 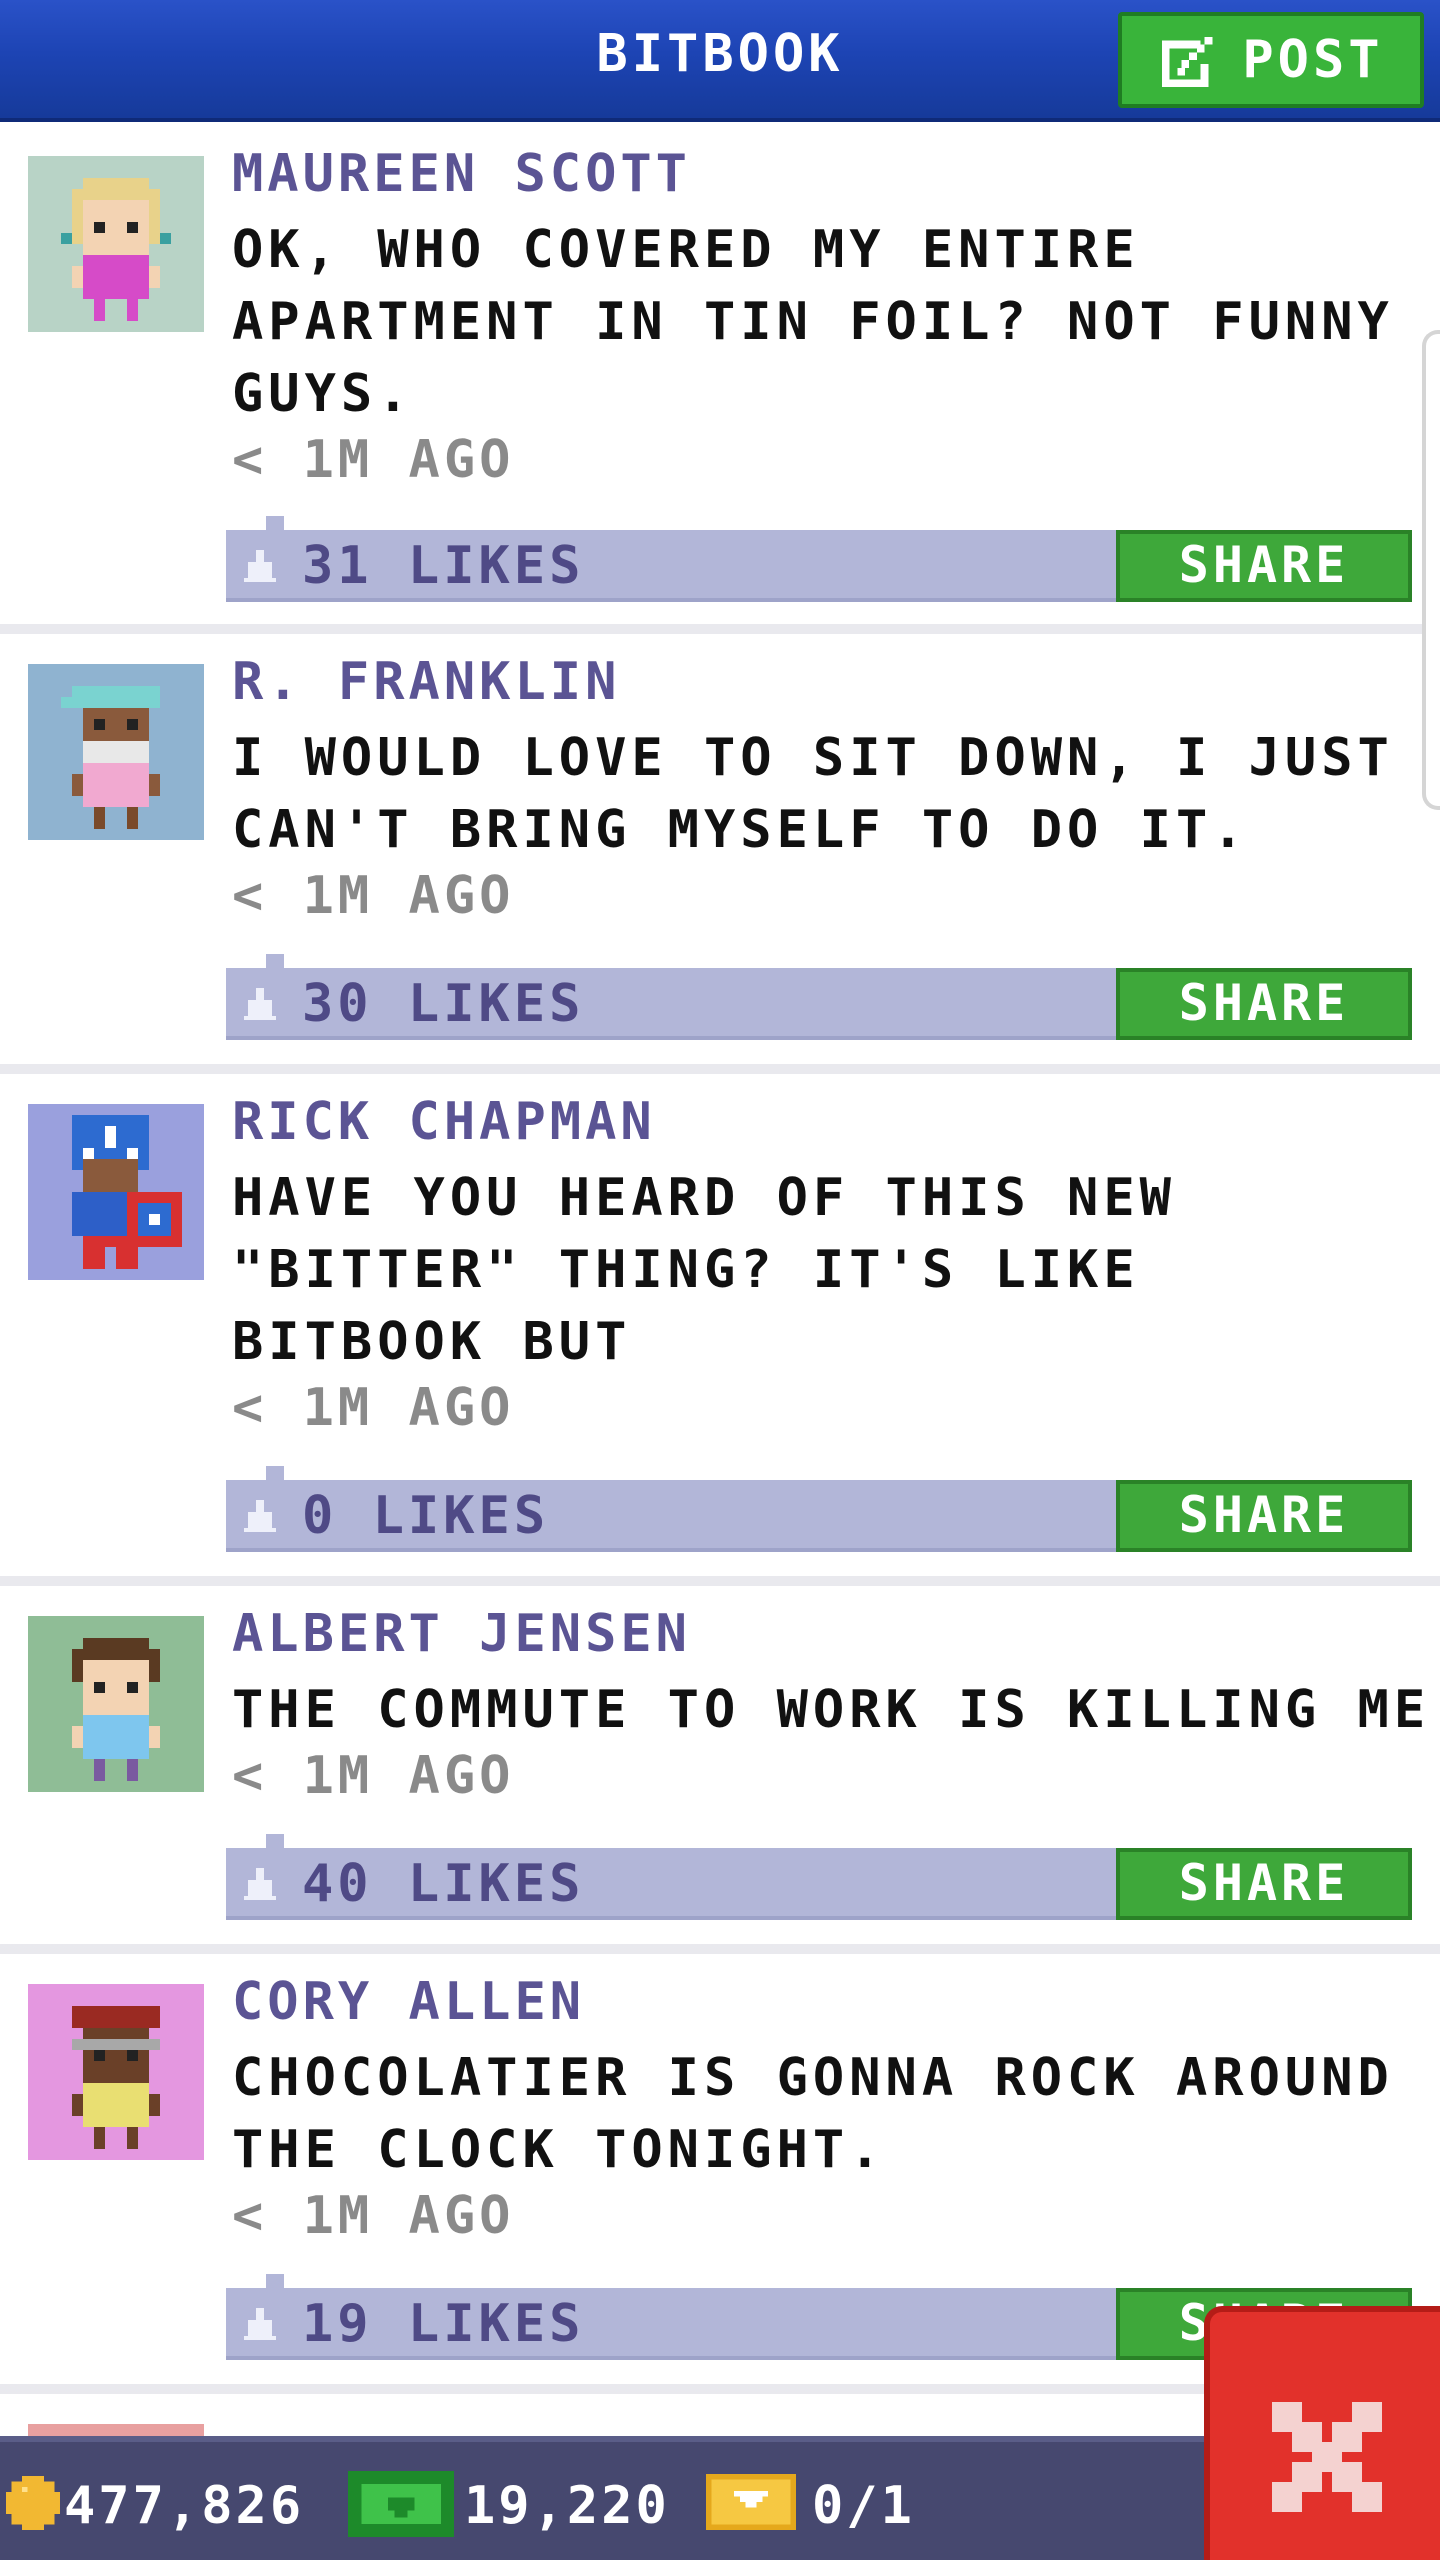 What do you see at coordinates (443, 1004) in the screenshot?
I see `likes-count: 30 LIKES` at bounding box center [443, 1004].